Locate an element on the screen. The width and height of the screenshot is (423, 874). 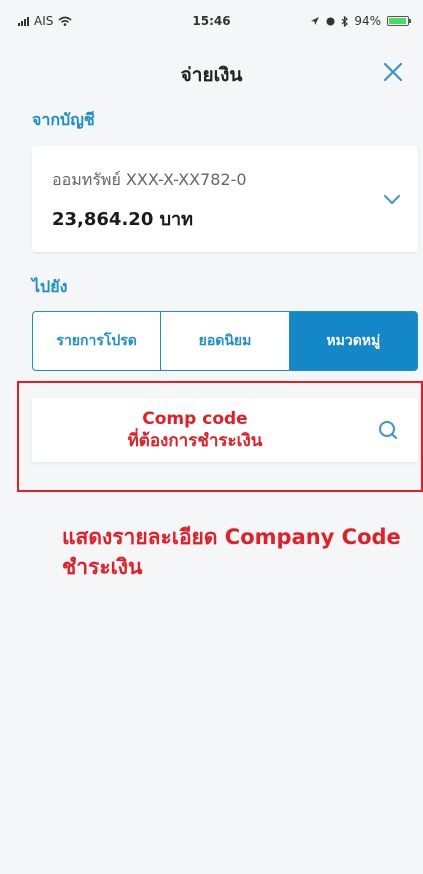
annotation-text: แสดงรายละเอียด Company Code ชำระเงิน is located at coordinates (231, 552).